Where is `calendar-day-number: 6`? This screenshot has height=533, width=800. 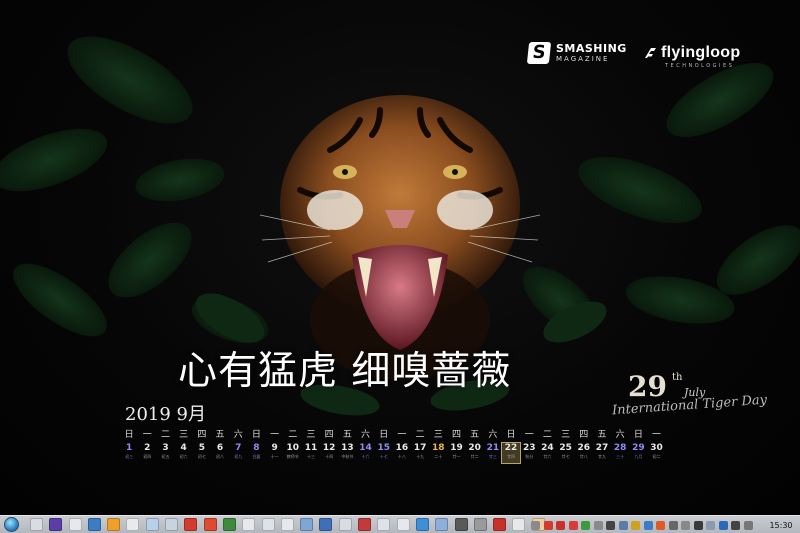
calendar-day-number: 6 is located at coordinates (220, 448).